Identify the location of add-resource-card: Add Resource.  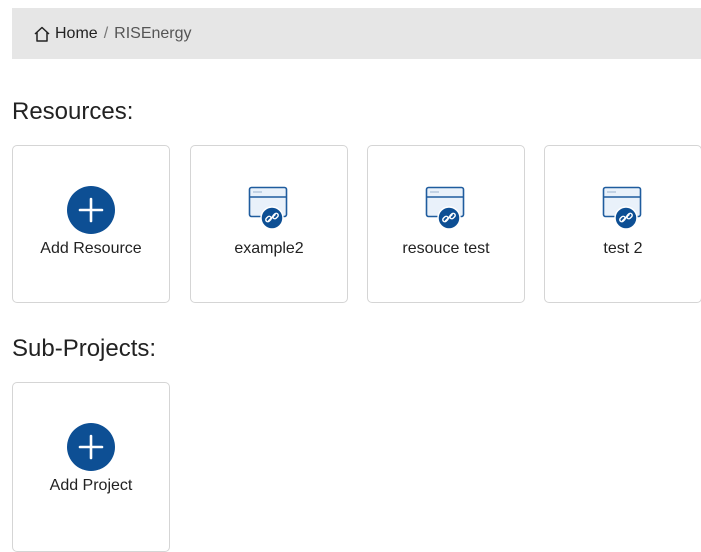
(91, 224).